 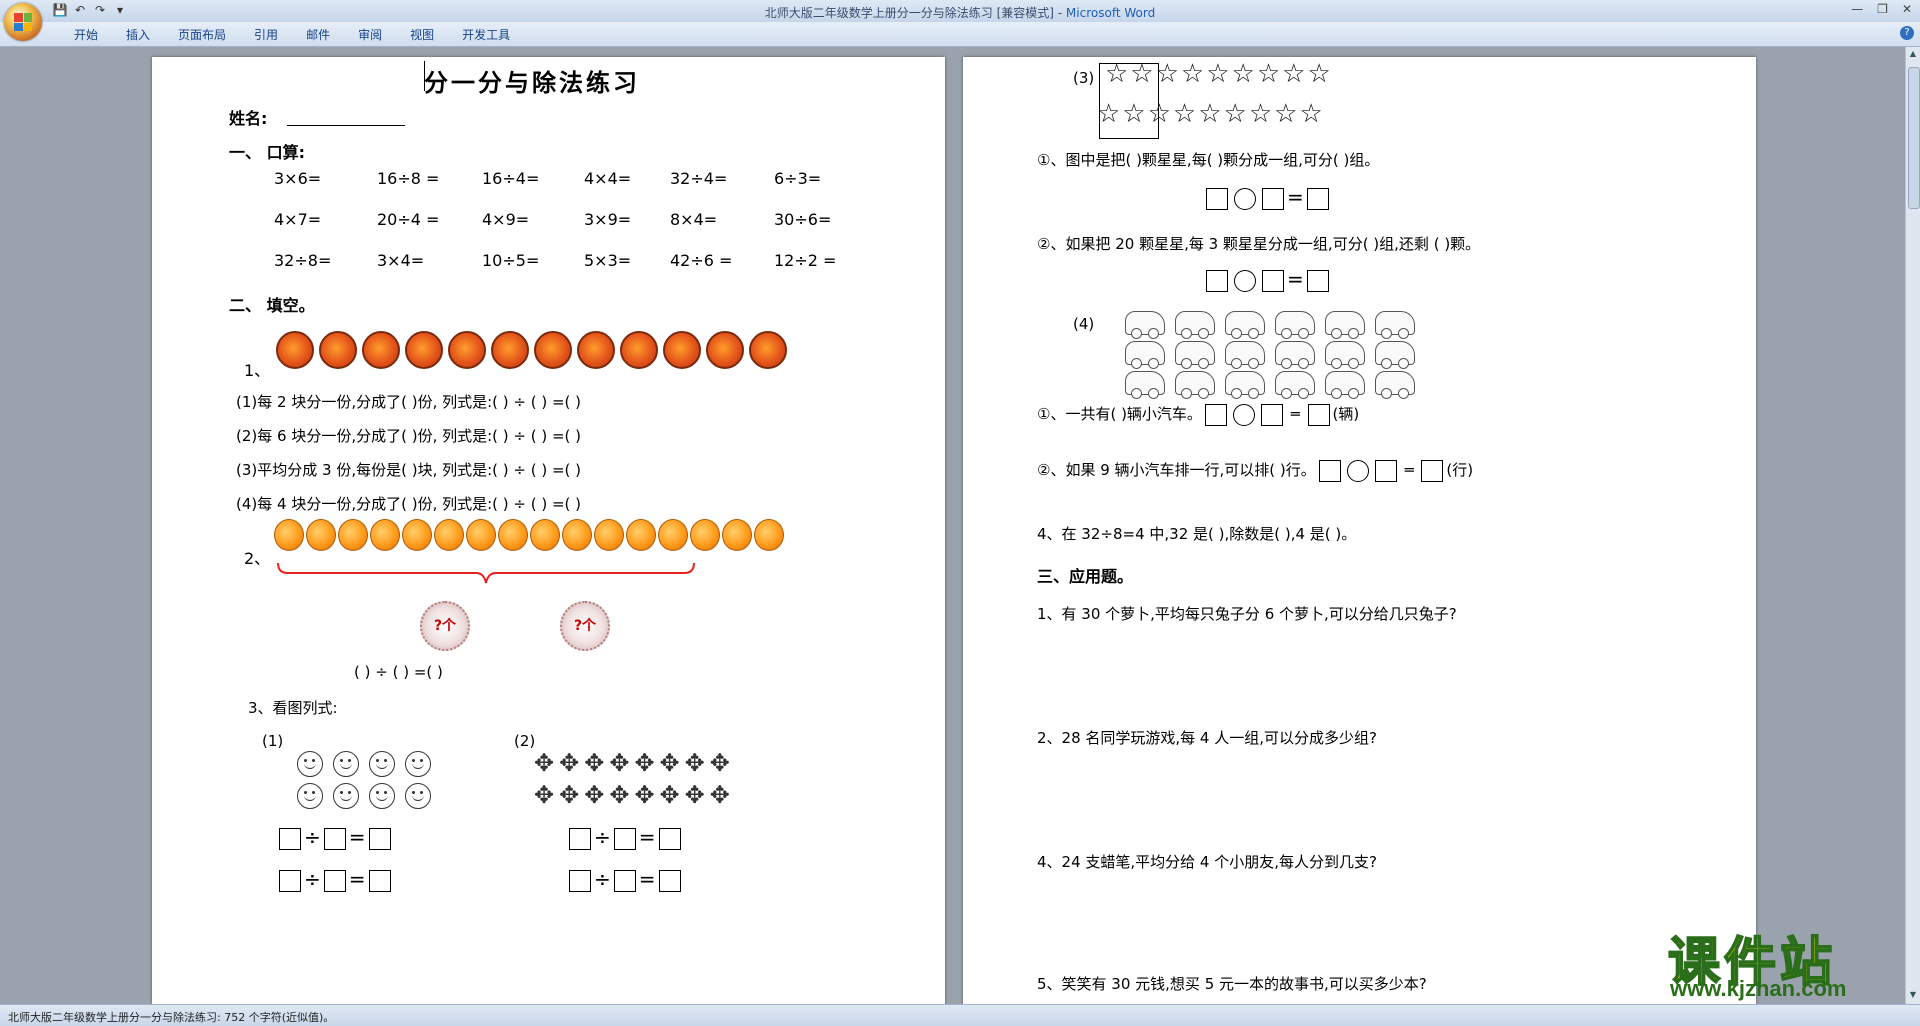 What do you see at coordinates (257, 370) in the screenshot?
I see `question-1-number: 1、` at bounding box center [257, 370].